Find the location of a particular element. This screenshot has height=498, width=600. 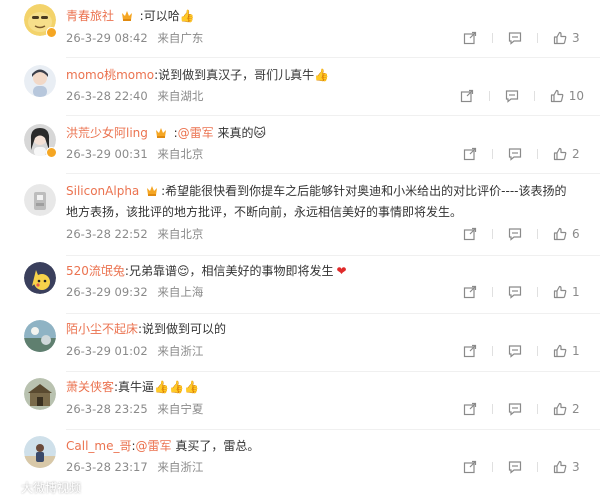

username: Call_me_哥 is located at coordinates (98, 446).